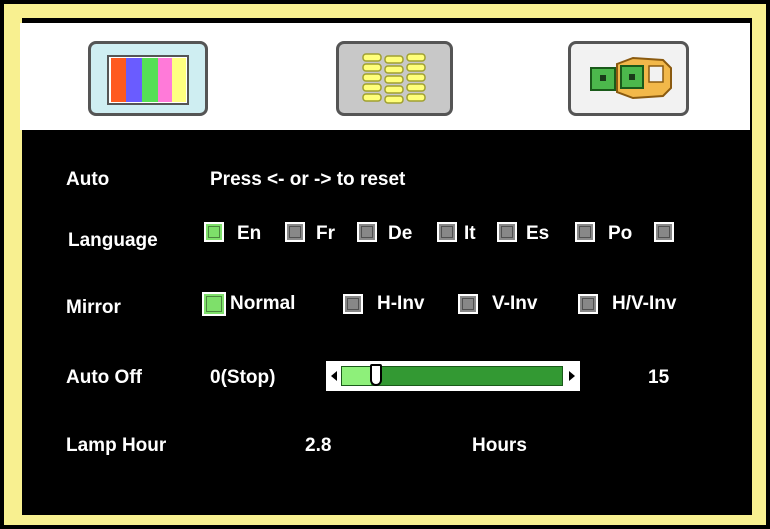 This screenshot has width=770, height=529. I want to click on language-en-checkbox, so click(214, 232).